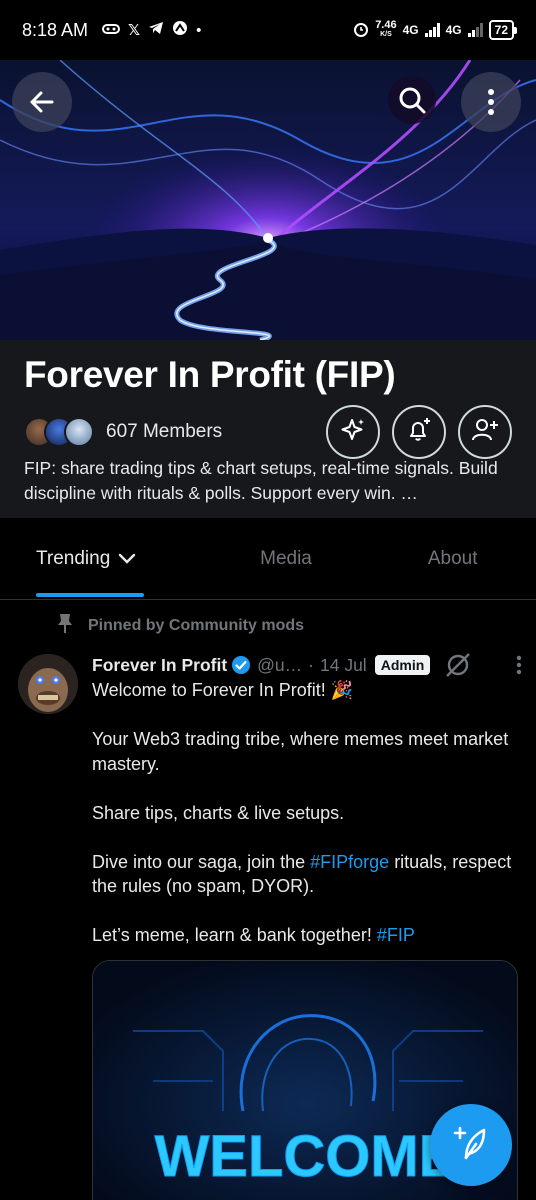  I want to click on search-icon, so click(412, 100).